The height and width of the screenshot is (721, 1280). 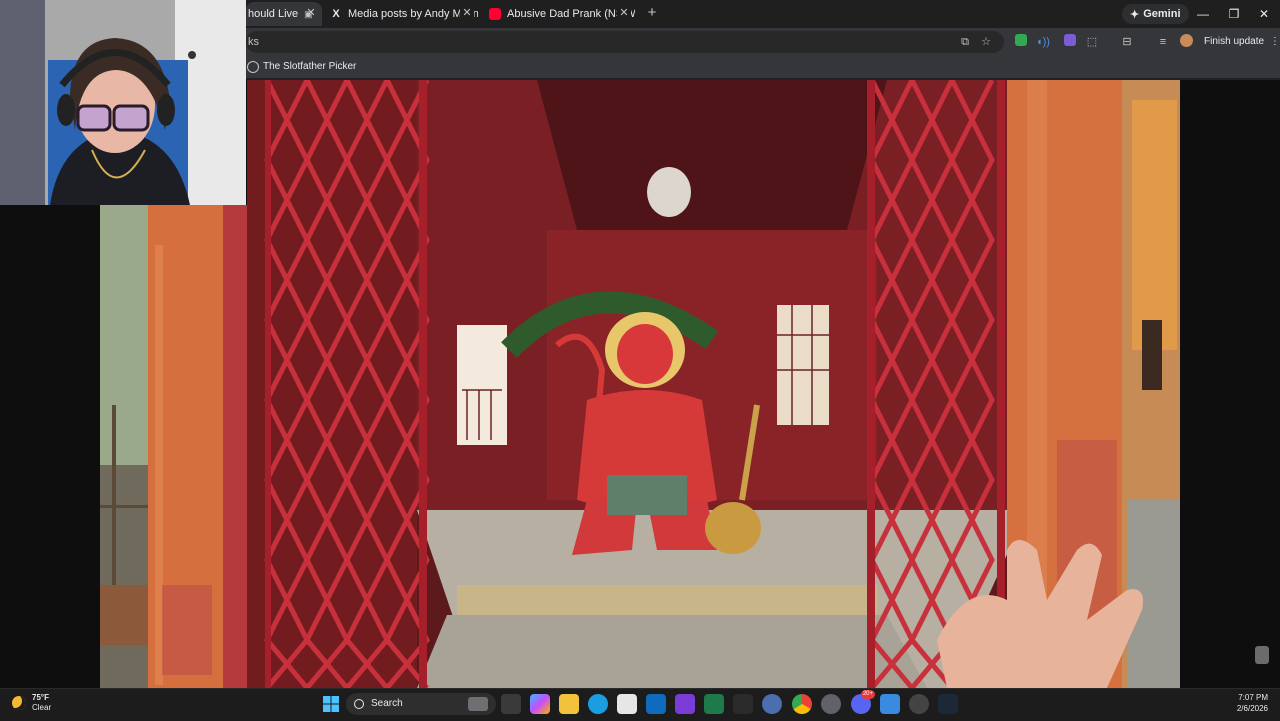 I want to click on taskbar-search: Search, so click(x=421, y=704).